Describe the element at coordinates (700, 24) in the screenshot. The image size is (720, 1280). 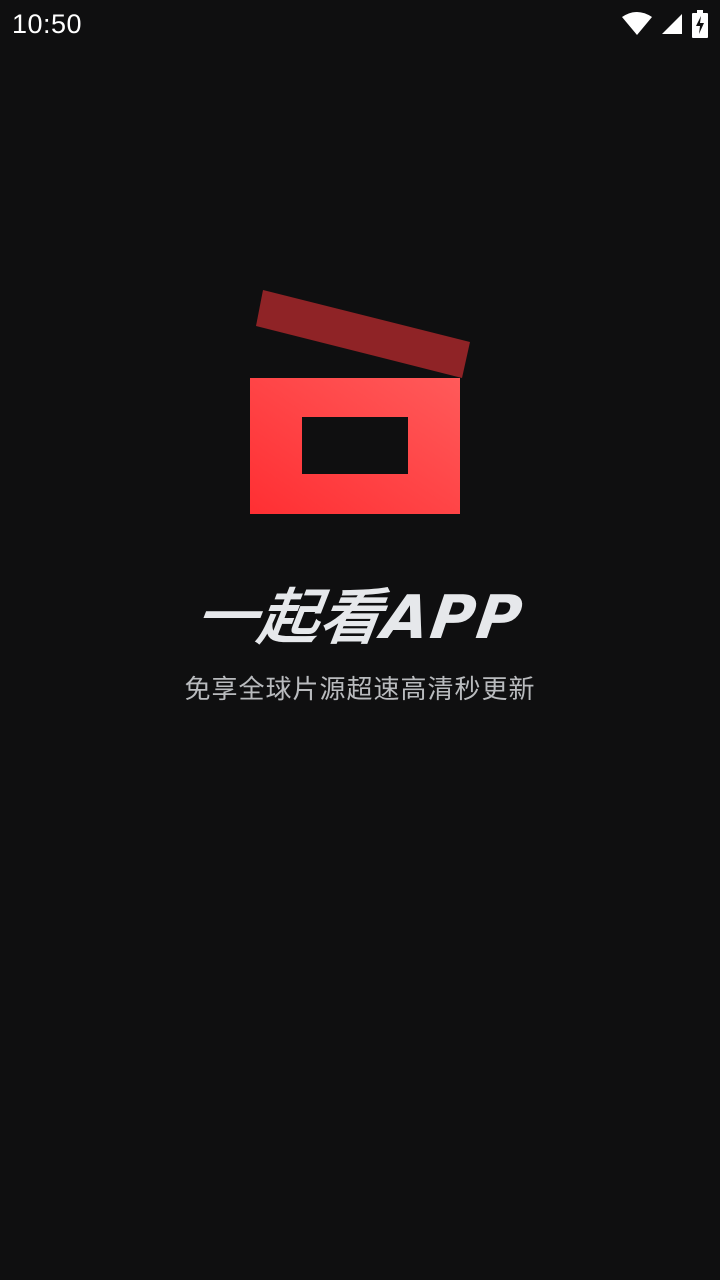
I see `battery-charging-icon` at that location.